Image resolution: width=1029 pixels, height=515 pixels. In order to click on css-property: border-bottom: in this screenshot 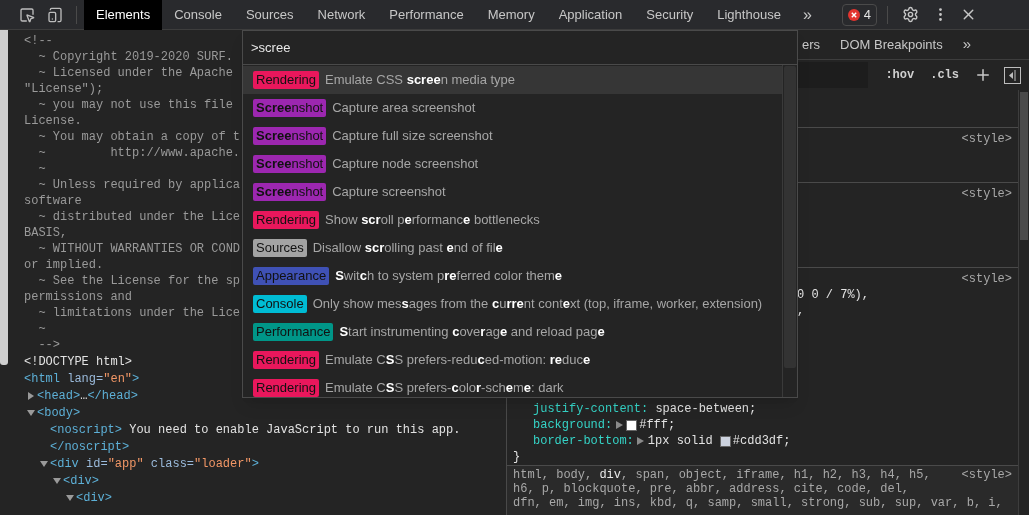, I will do `click(583, 441)`.